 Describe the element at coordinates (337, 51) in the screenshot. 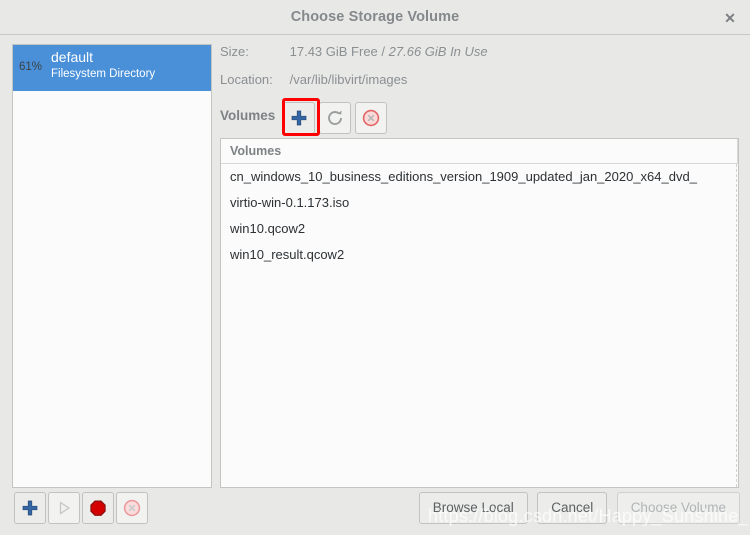

I see `size-free-value: 17.43 GiB Free /` at that location.